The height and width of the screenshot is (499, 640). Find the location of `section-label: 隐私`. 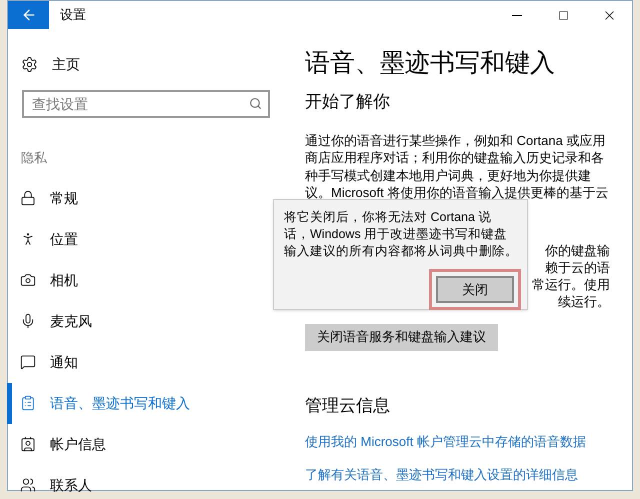

section-label: 隐私 is located at coordinates (34, 158).